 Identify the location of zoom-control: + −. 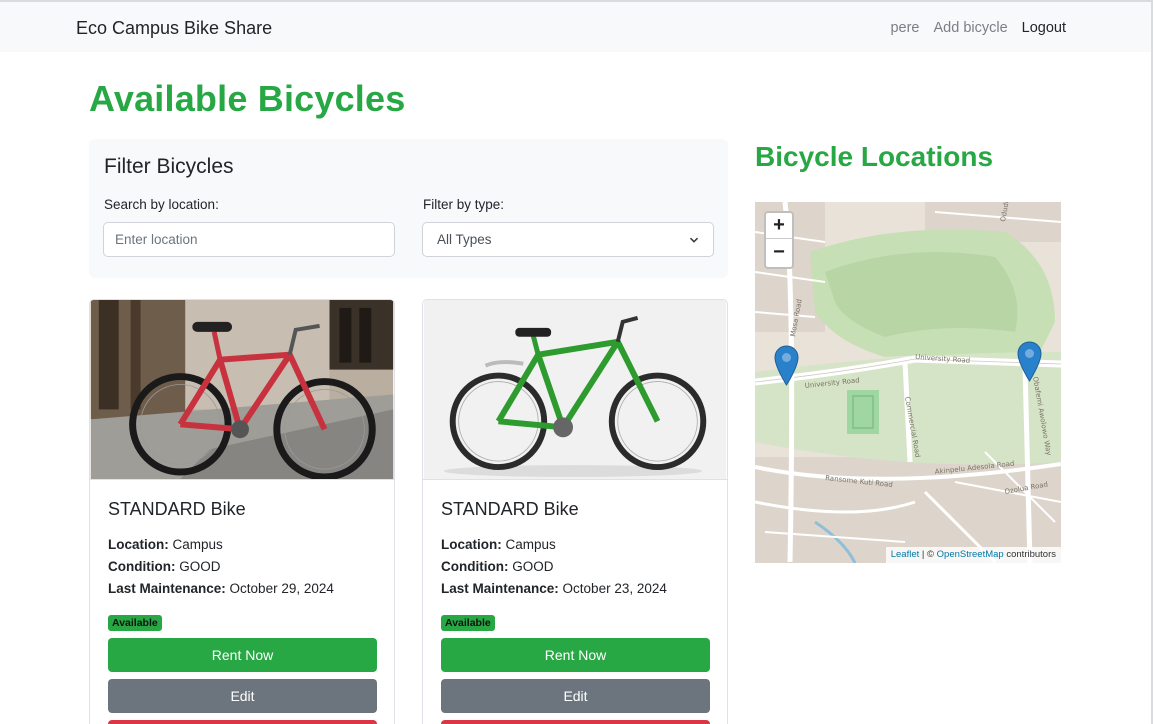
(779, 240).